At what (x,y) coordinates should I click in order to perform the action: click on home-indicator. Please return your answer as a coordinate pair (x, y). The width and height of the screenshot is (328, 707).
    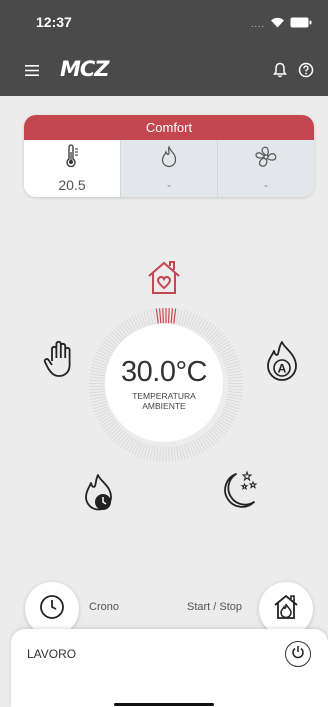
    Looking at the image, I should click on (164, 704).